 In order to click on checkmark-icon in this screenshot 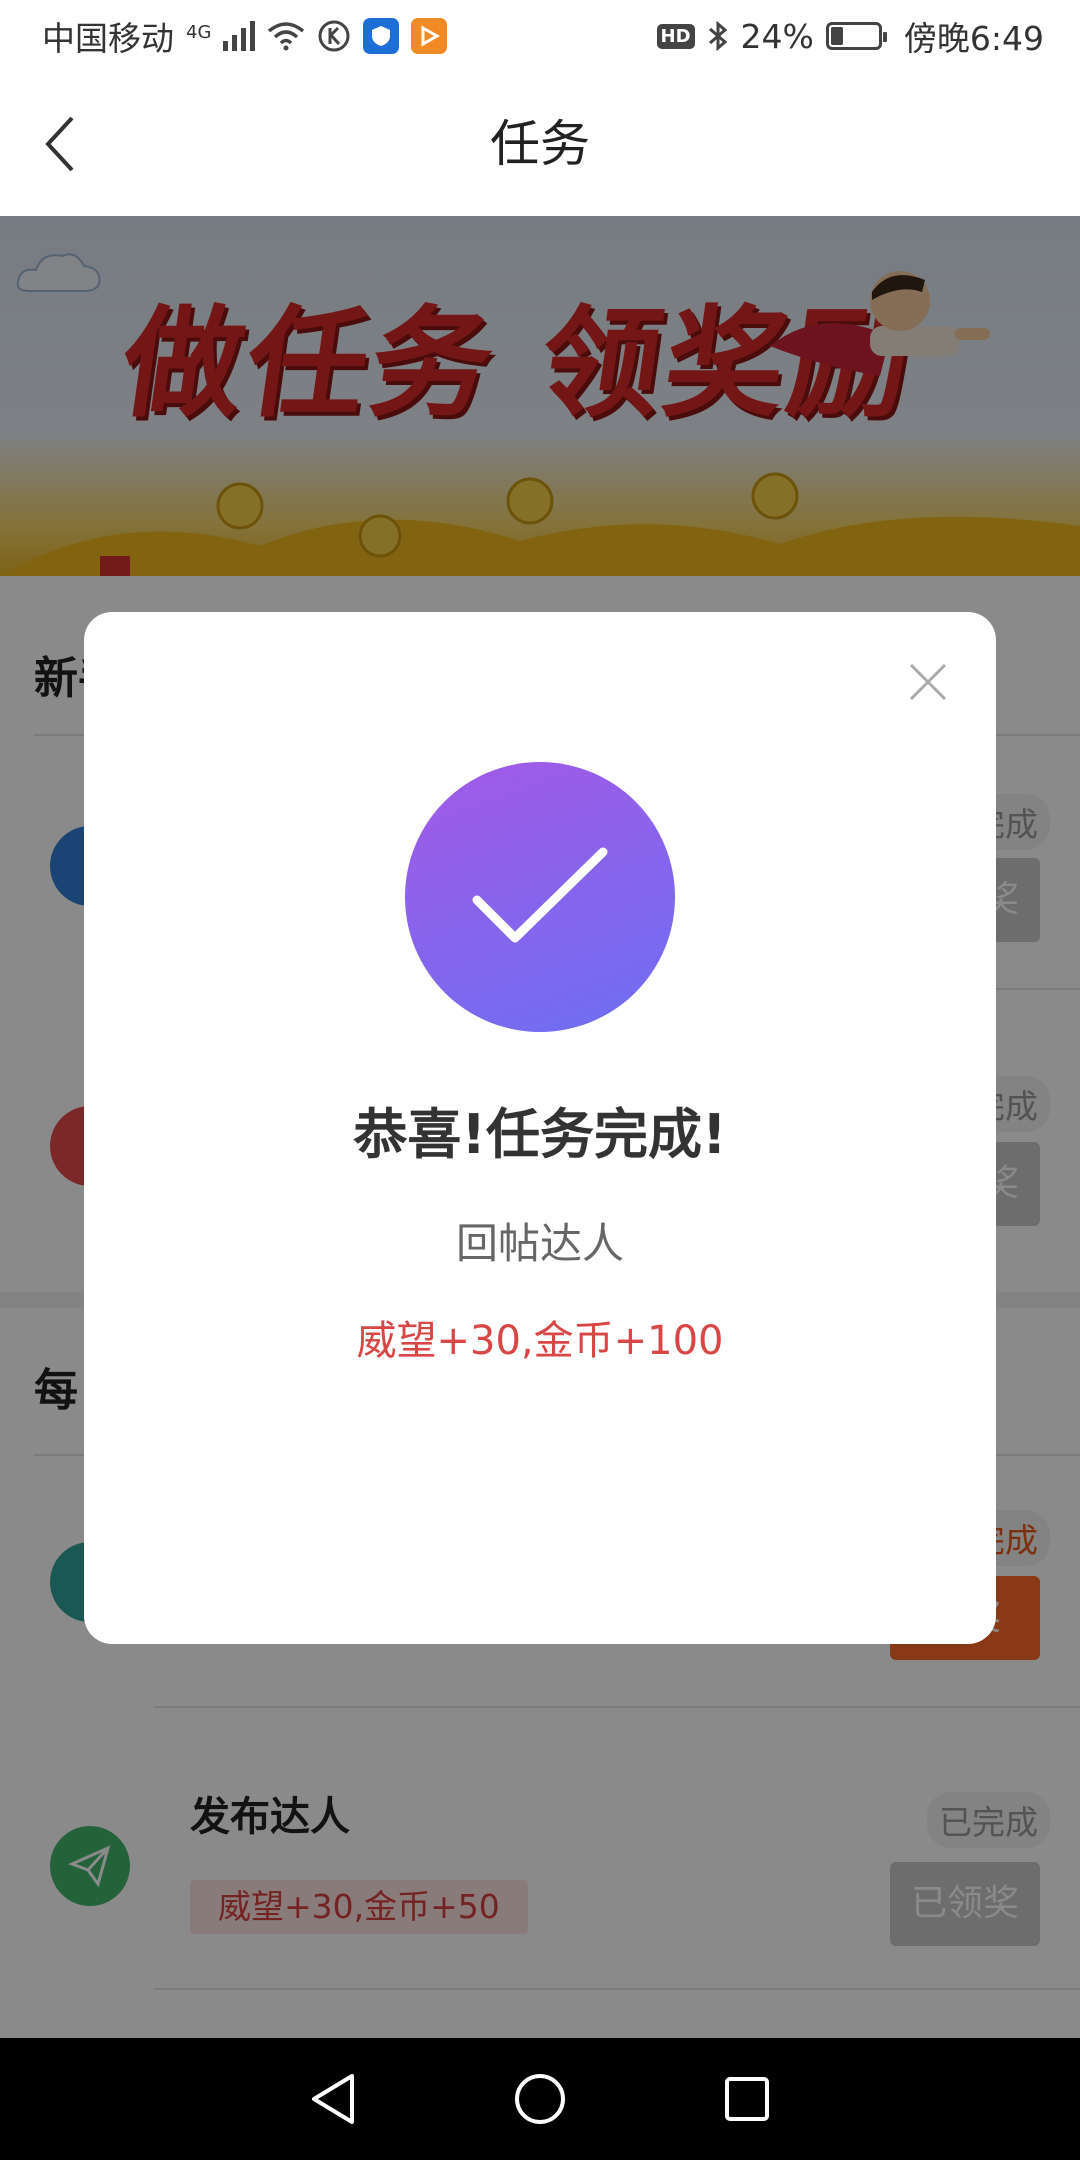, I will do `click(540, 895)`.